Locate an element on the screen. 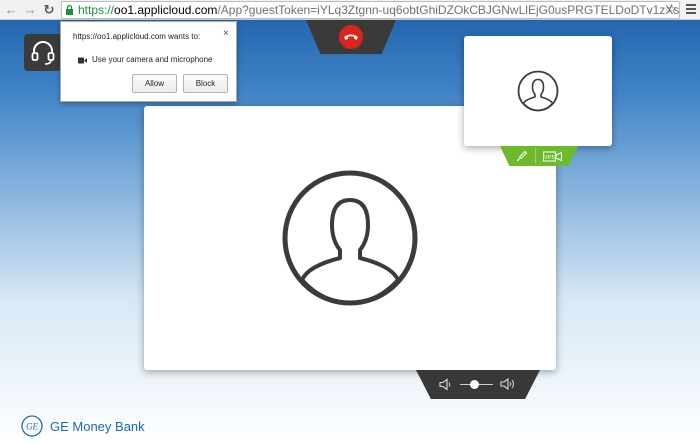 The image size is (700, 443). reload-button: ↻ is located at coordinates (49, 10).